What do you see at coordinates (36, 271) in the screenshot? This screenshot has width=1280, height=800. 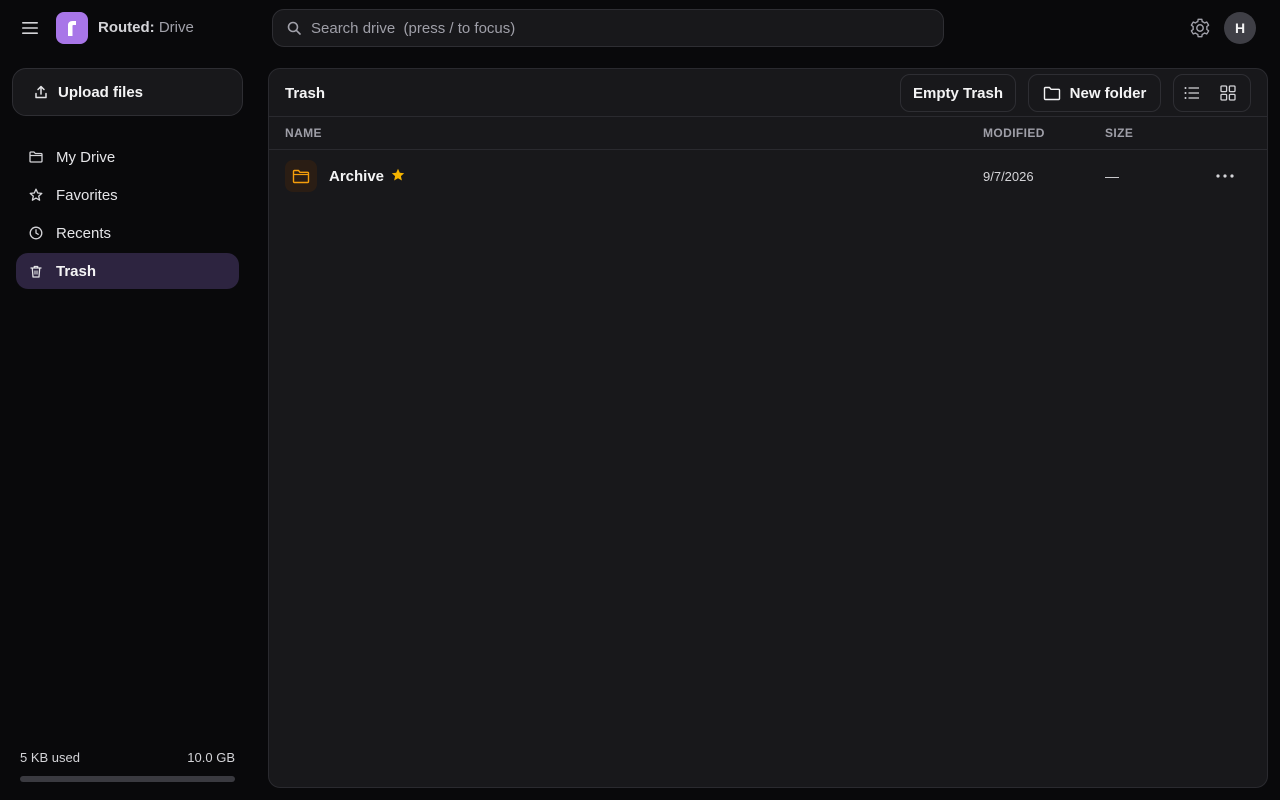 I see `trash-icon` at bounding box center [36, 271].